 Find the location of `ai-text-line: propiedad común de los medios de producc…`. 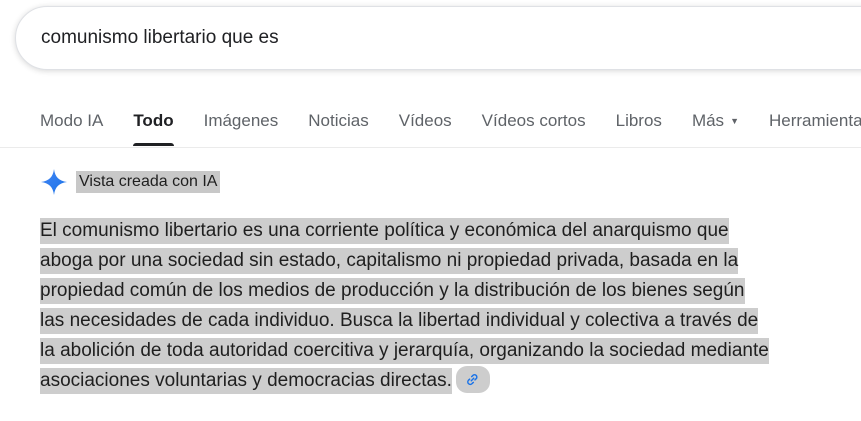

ai-text-line: propiedad común de los medios de producc… is located at coordinates (440, 291).